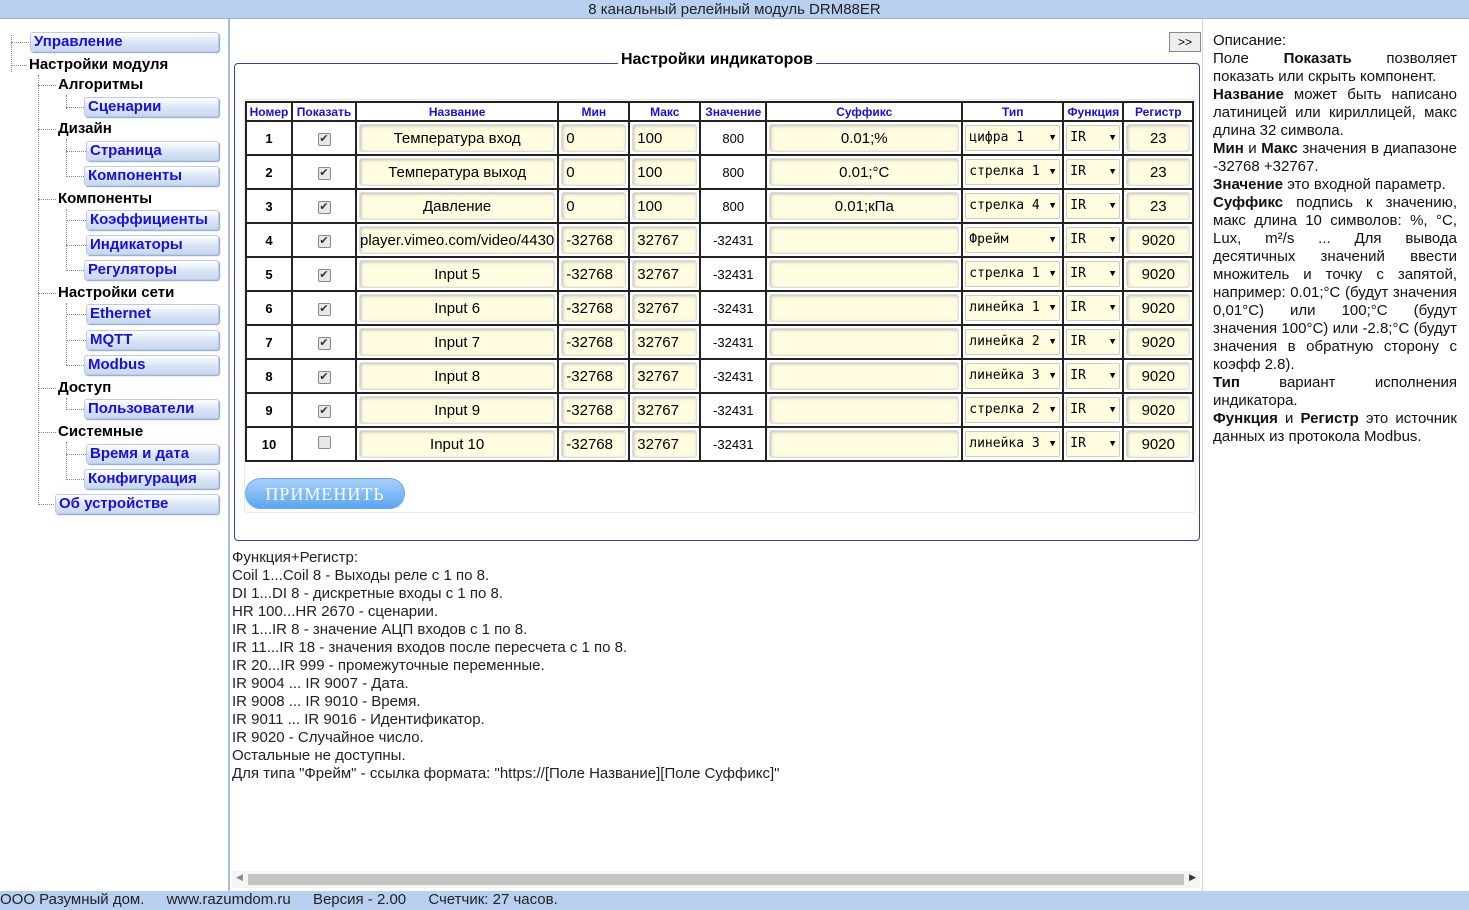 The height and width of the screenshot is (910, 1469). Describe the element at coordinates (457, 376) in the screenshot. I see `name-input: Input 8` at that location.